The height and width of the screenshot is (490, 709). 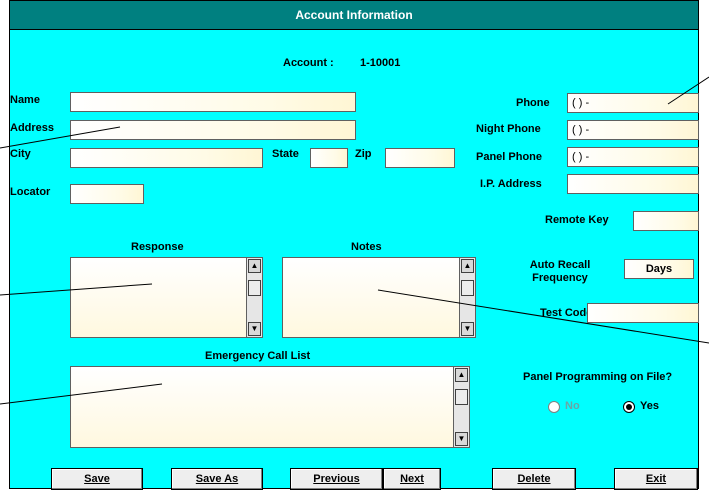 I want to click on callout-line-emergency, so click(x=81, y=394).